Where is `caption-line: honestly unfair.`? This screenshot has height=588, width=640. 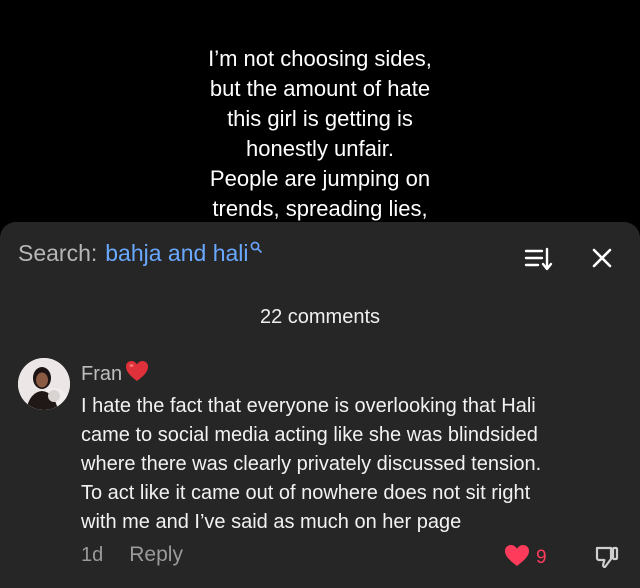
caption-line: honestly unfair. is located at coordinates (320, 148).